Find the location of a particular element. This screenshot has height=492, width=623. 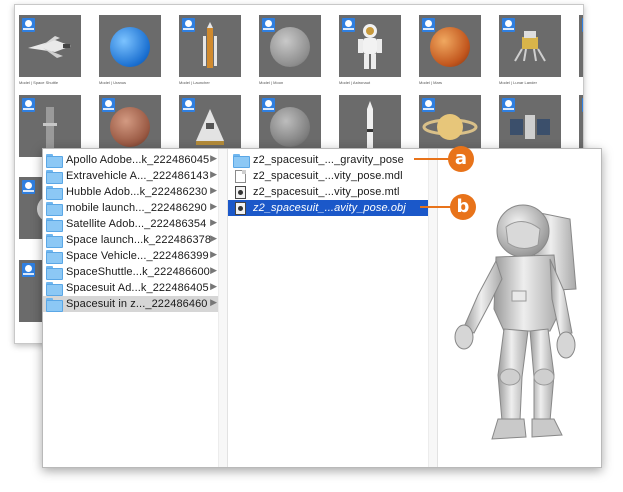

file-row: z2_spacesuit_...vity_pose.mtl is located at coordinates (328, 192).